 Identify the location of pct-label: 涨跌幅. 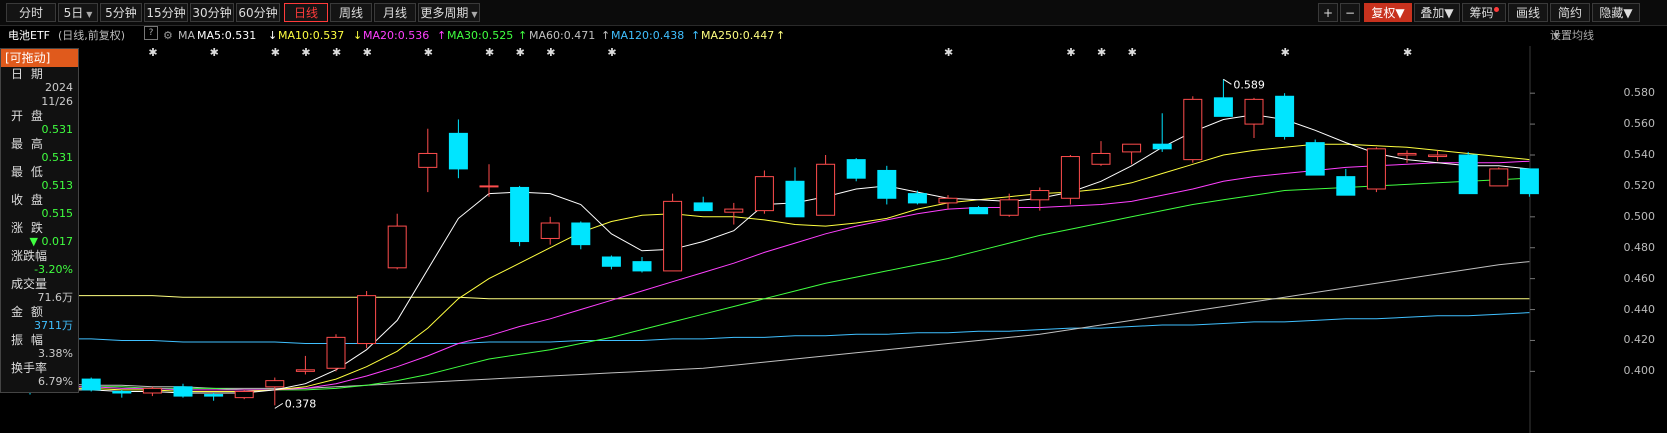
(29, 256).